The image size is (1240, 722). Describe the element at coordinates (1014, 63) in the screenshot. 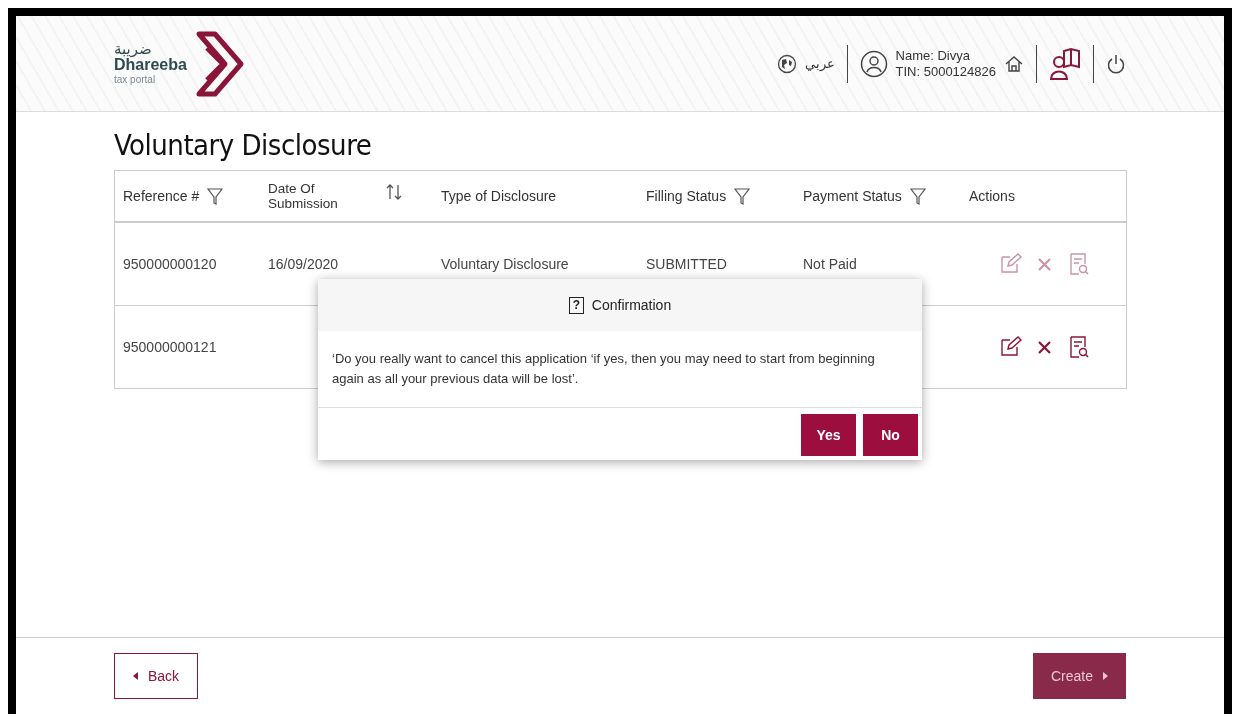

I see `home-icon` at that location.